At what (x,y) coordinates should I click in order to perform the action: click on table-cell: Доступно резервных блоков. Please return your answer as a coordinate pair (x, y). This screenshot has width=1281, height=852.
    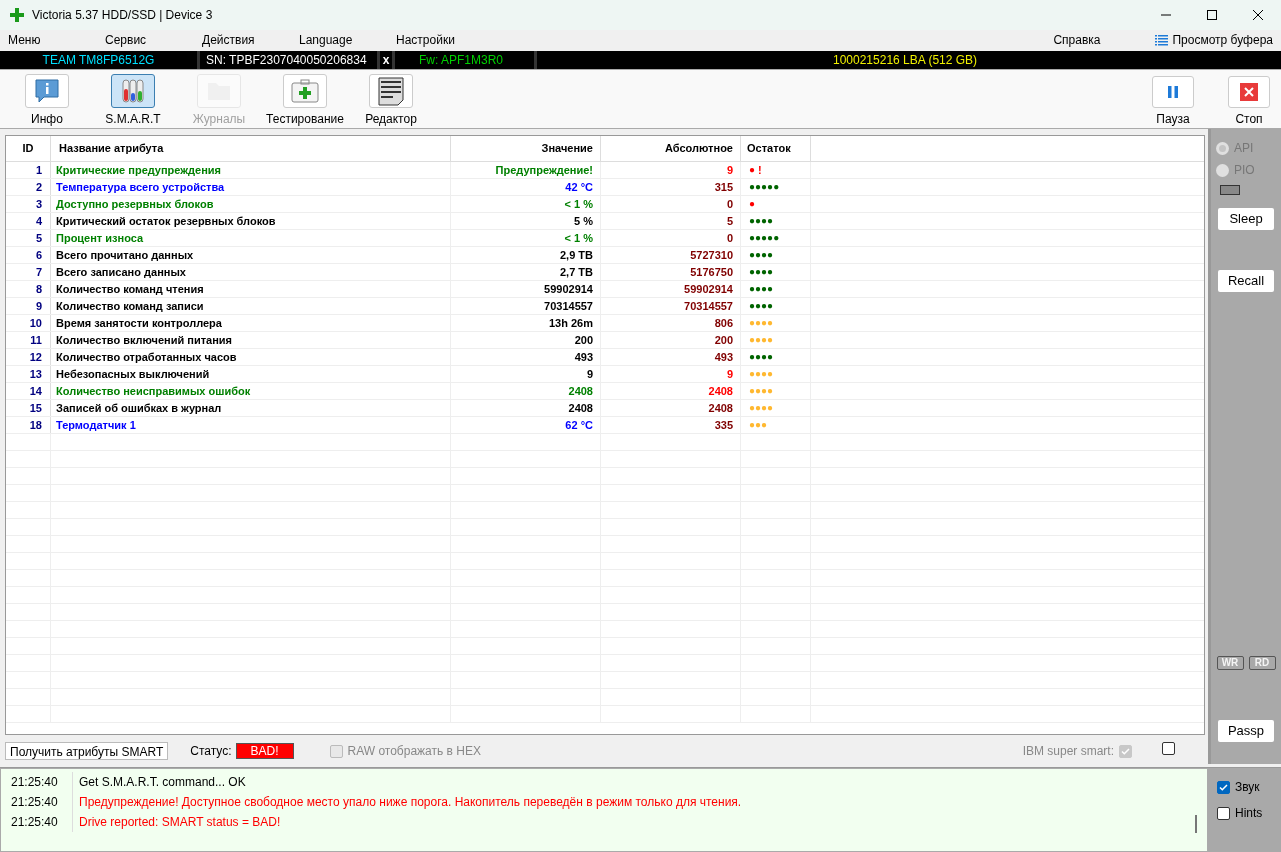
    Looking at the image, I should click on (251, 204).